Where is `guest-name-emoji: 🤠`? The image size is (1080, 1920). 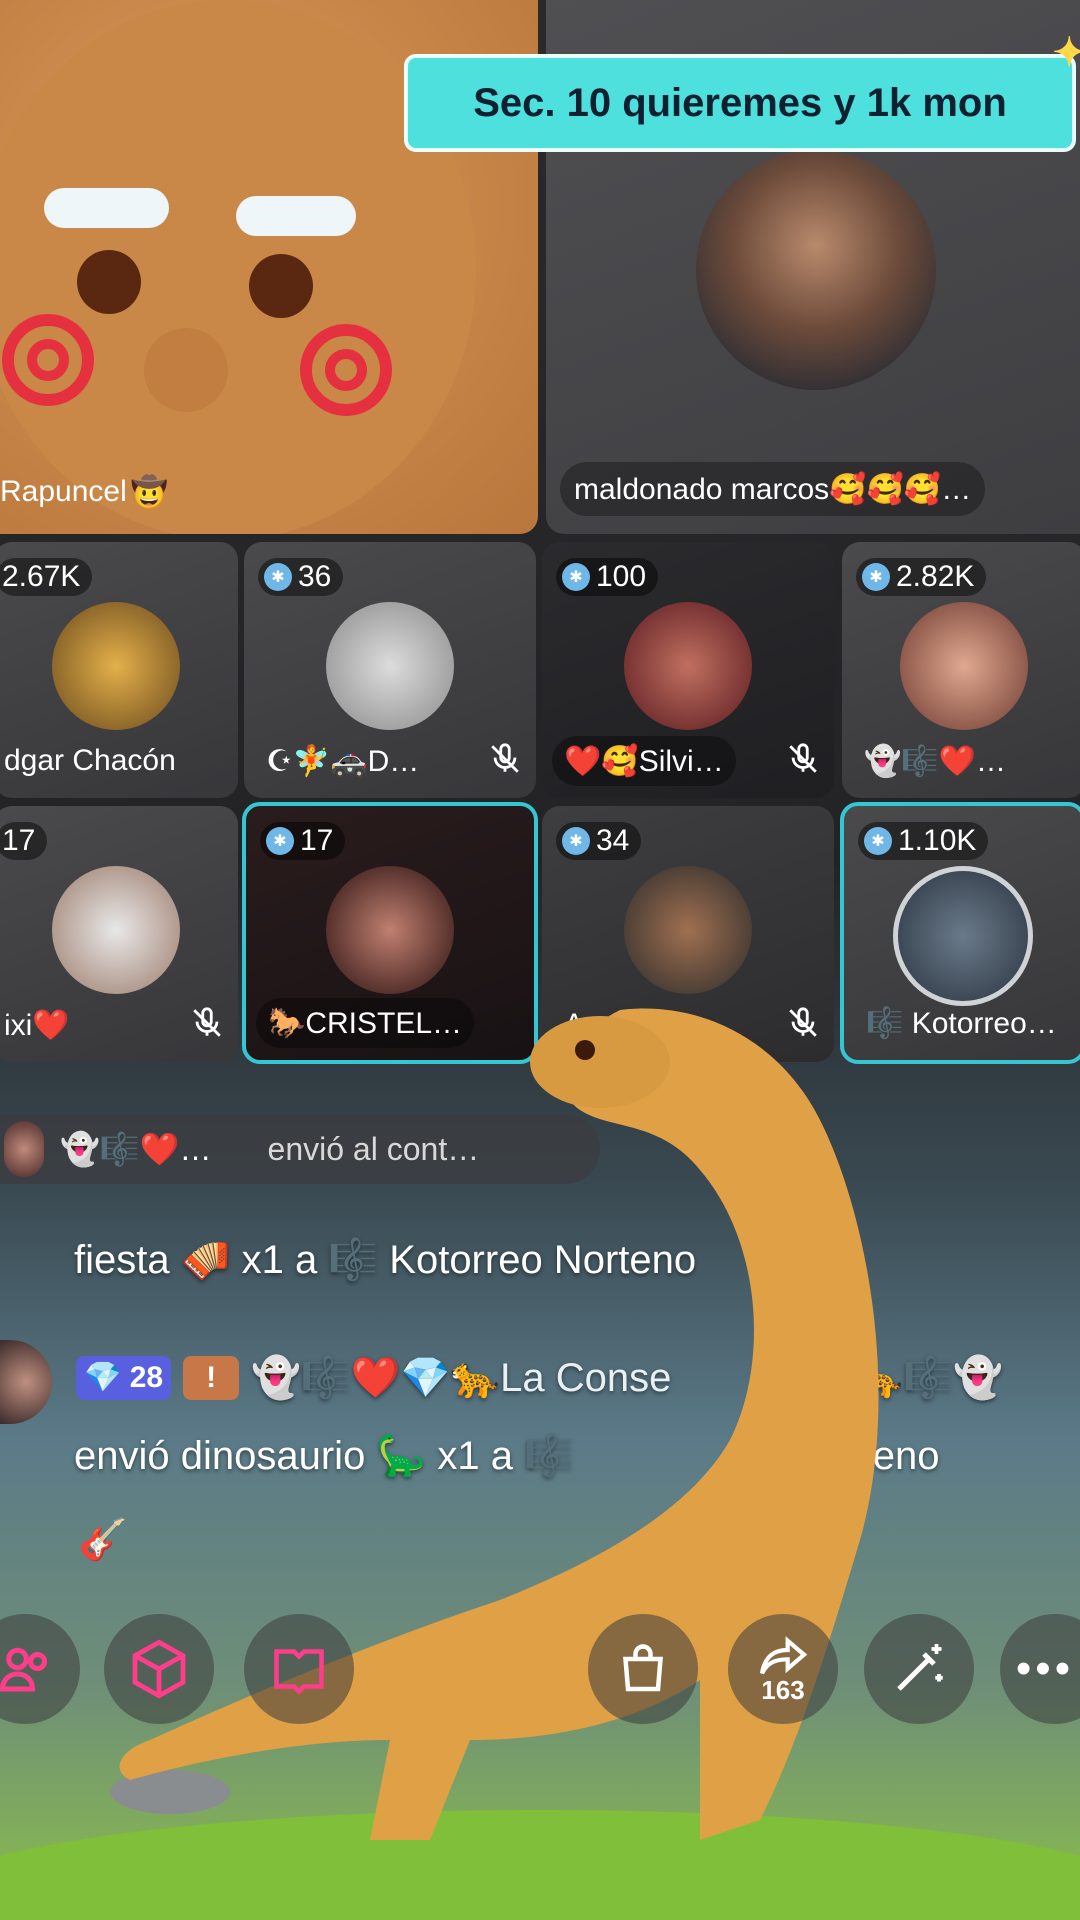
guest-name-emoji: 🤠 is located at coordinates (149, 492).